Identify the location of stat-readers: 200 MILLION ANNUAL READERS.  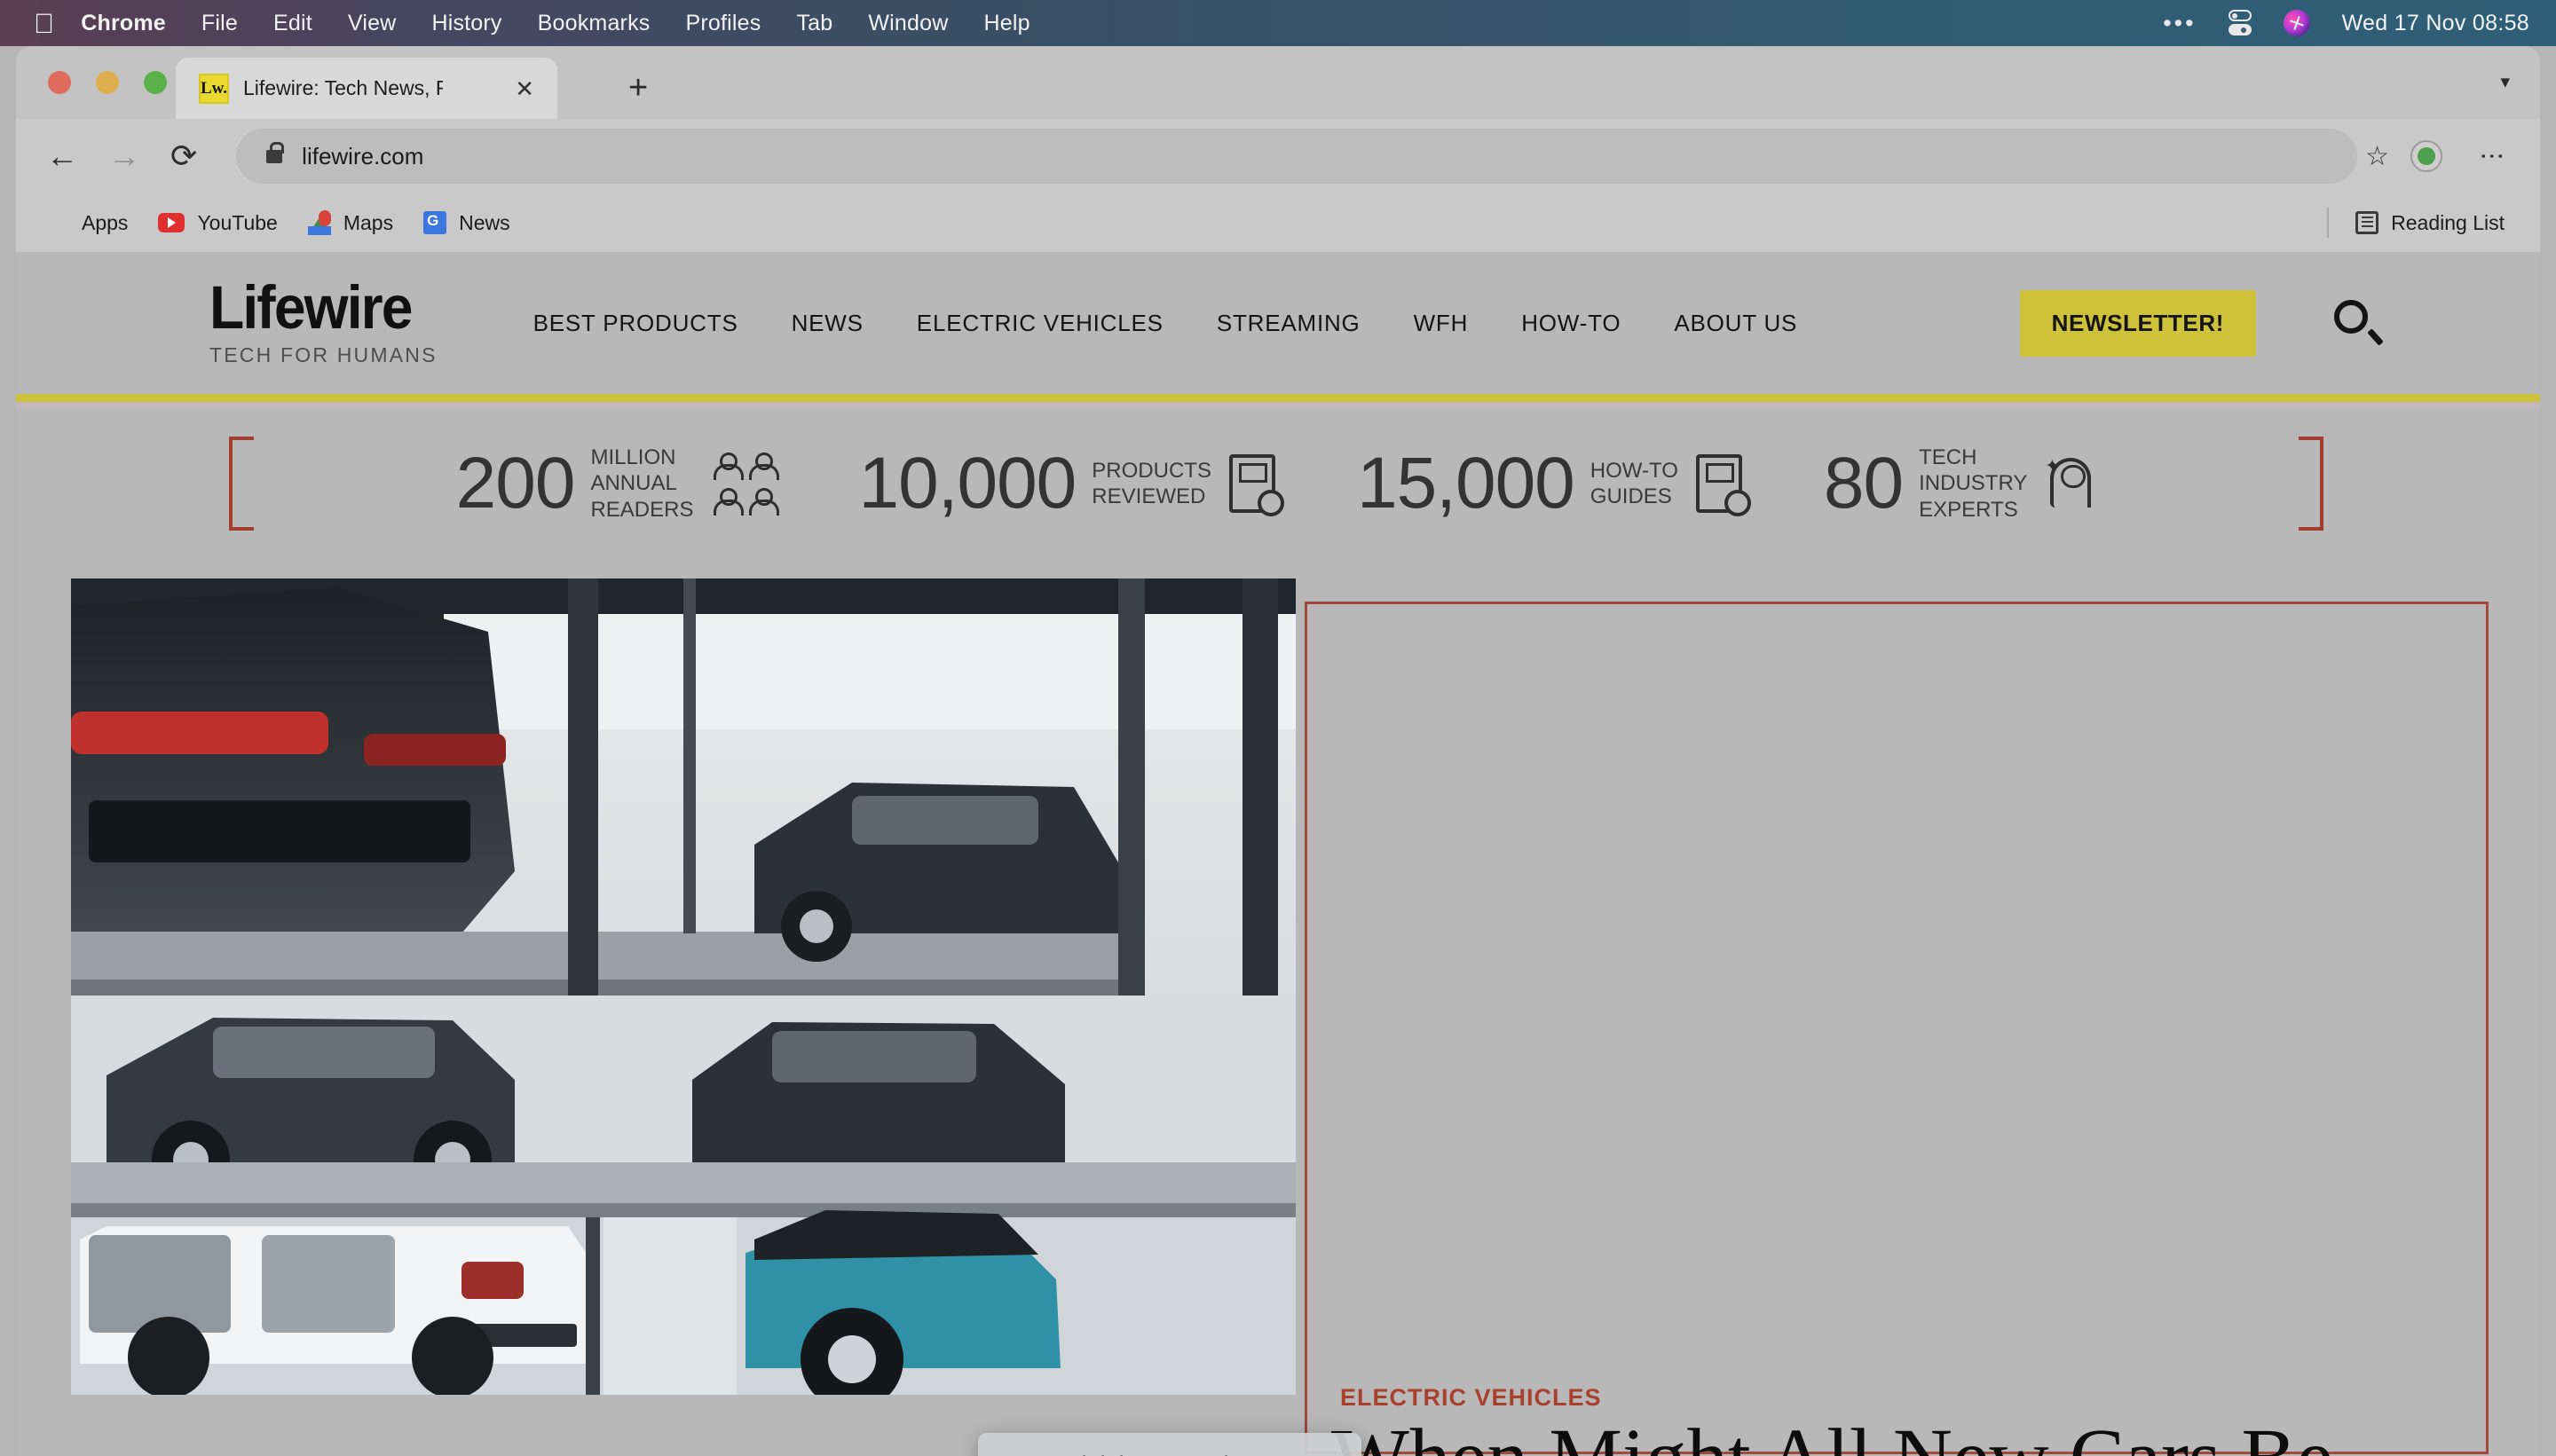
(617, 483).